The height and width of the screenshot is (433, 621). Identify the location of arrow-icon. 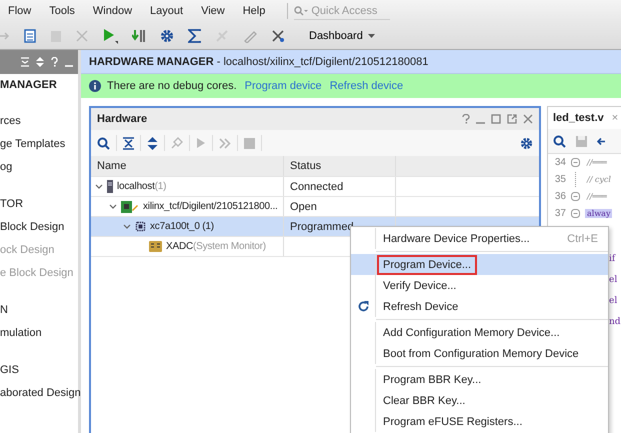
(5, 35).